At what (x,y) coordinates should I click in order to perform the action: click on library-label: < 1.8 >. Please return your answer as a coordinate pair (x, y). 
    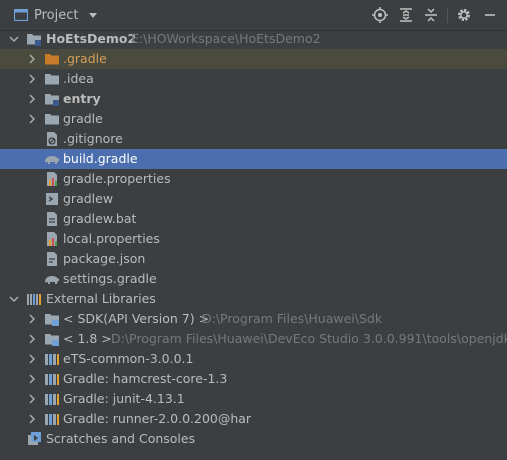
    Looking at the image, I should click on (87, 338).